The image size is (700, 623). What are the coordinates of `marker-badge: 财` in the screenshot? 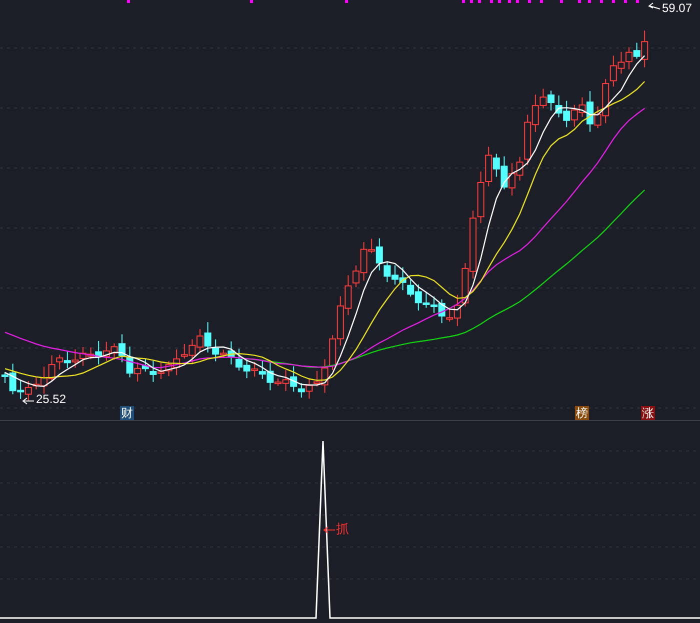 It's located at (127, 413).